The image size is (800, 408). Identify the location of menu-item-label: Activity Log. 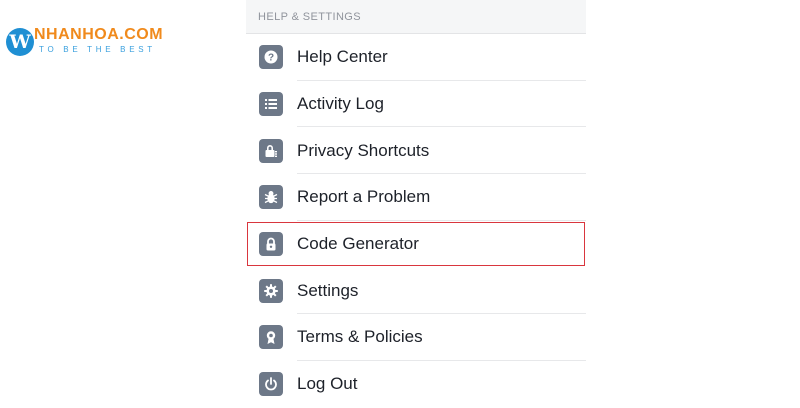
(340, 104).